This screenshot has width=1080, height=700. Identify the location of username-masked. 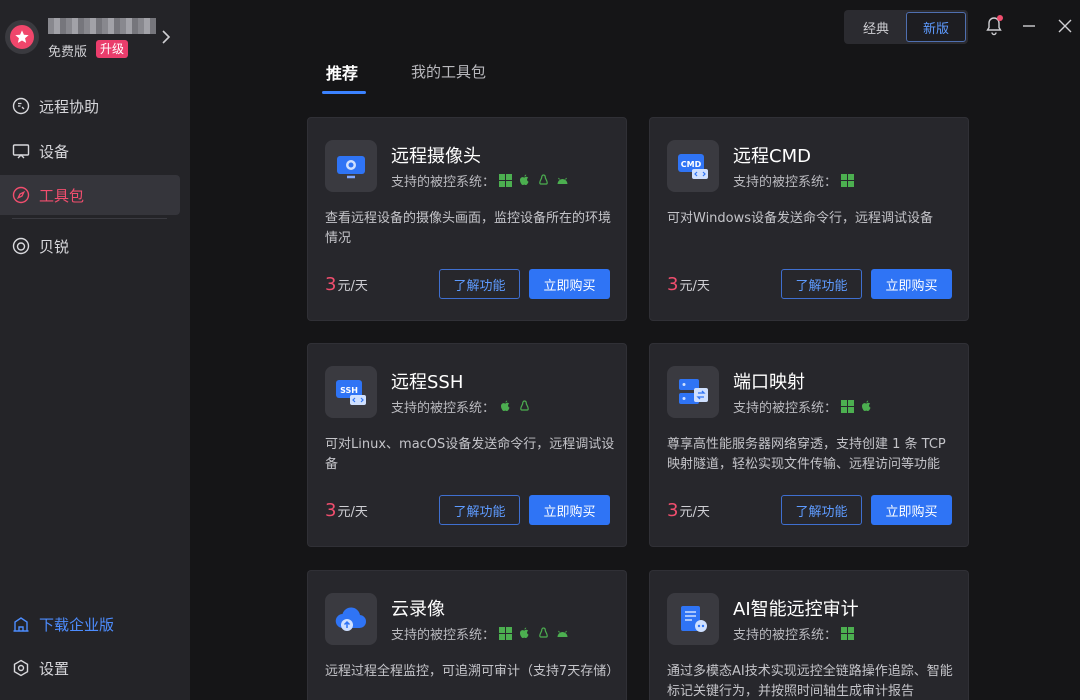
(102, 26).